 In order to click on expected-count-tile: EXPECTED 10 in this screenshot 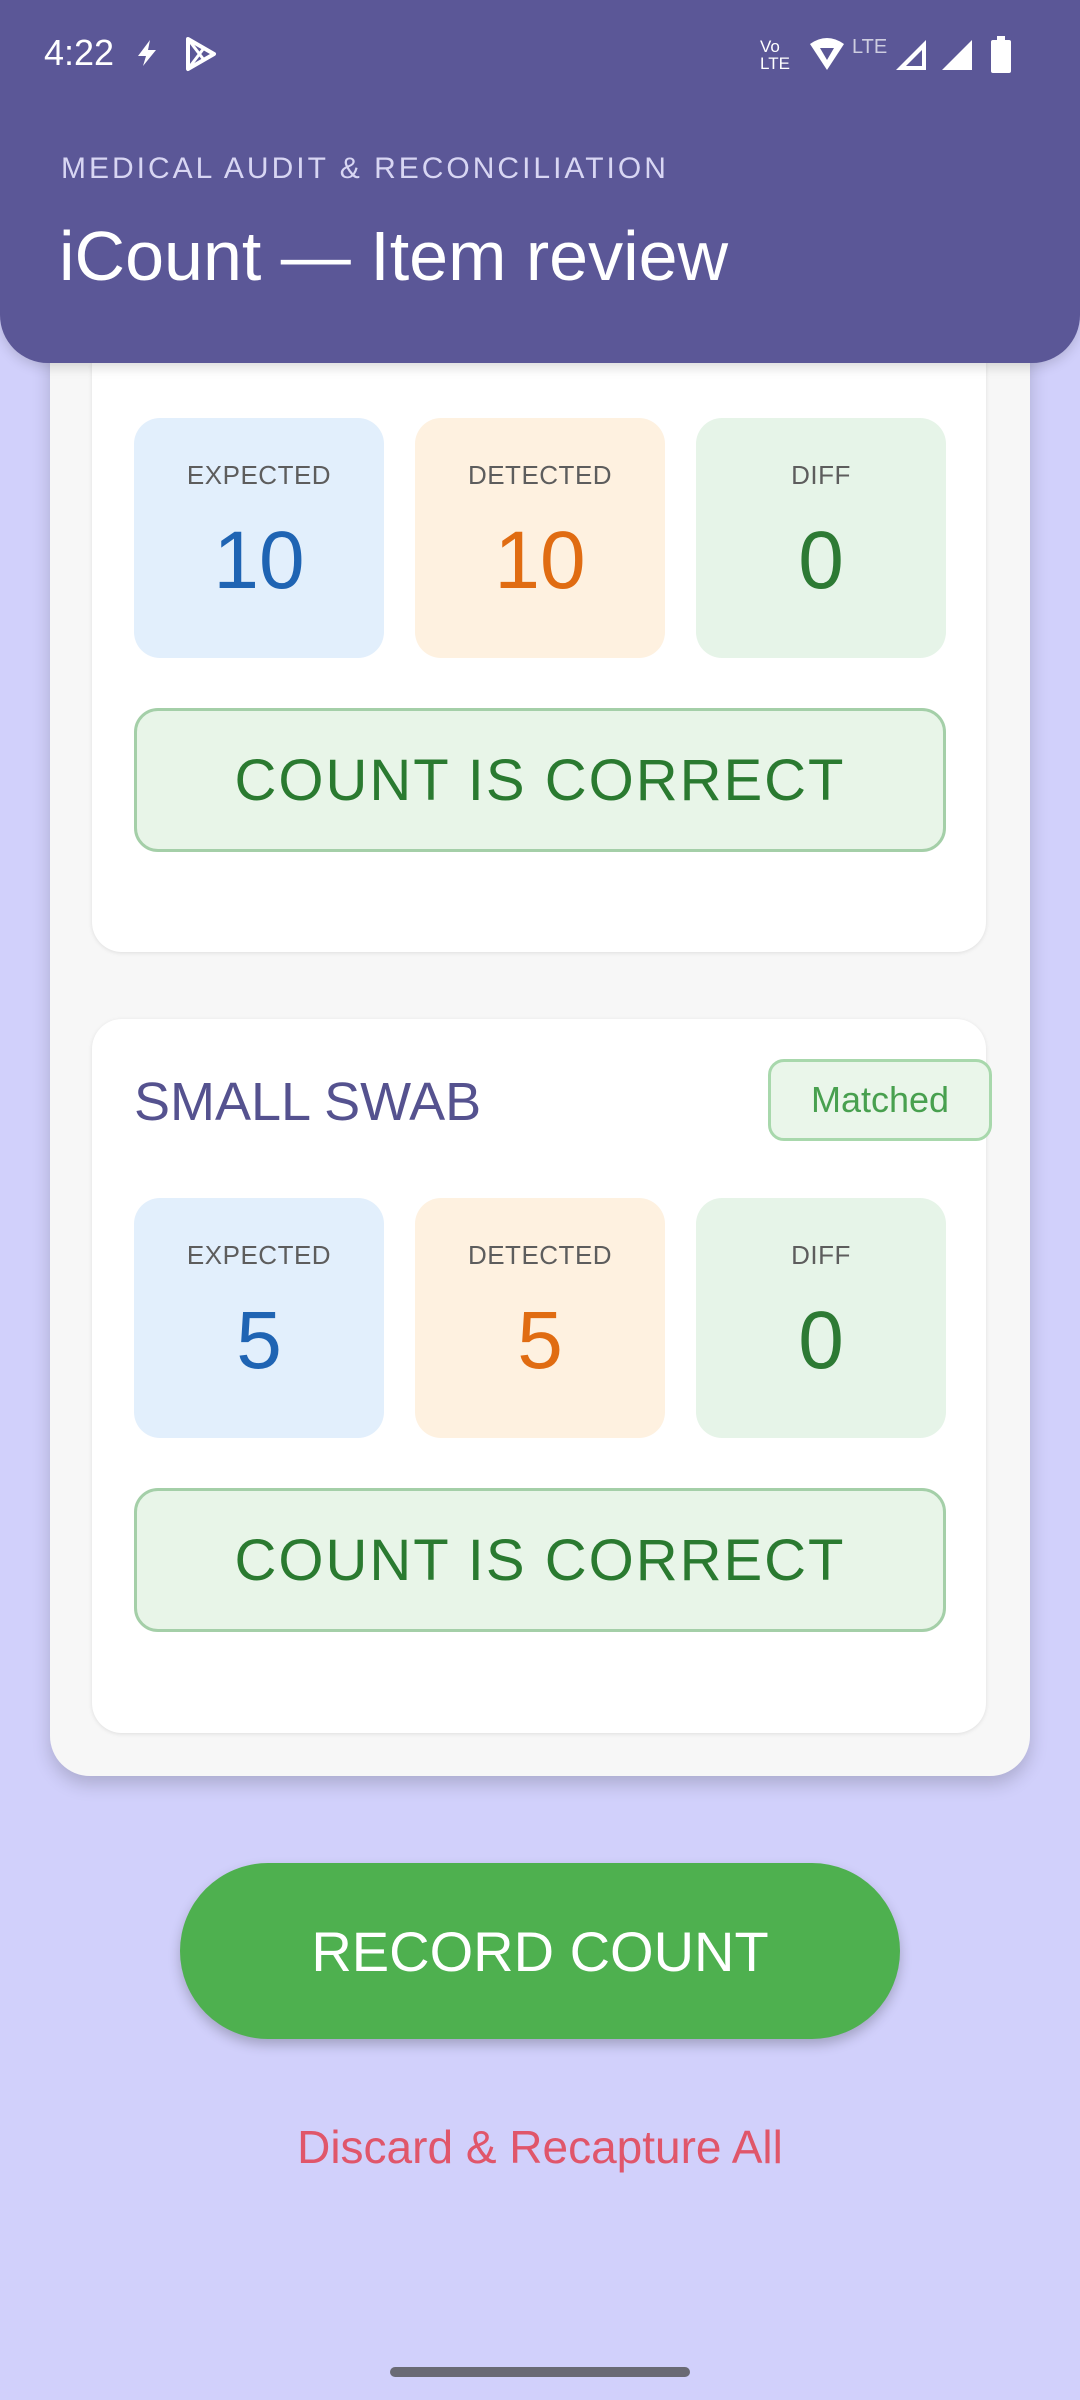, I will do `click(259, 538)`.